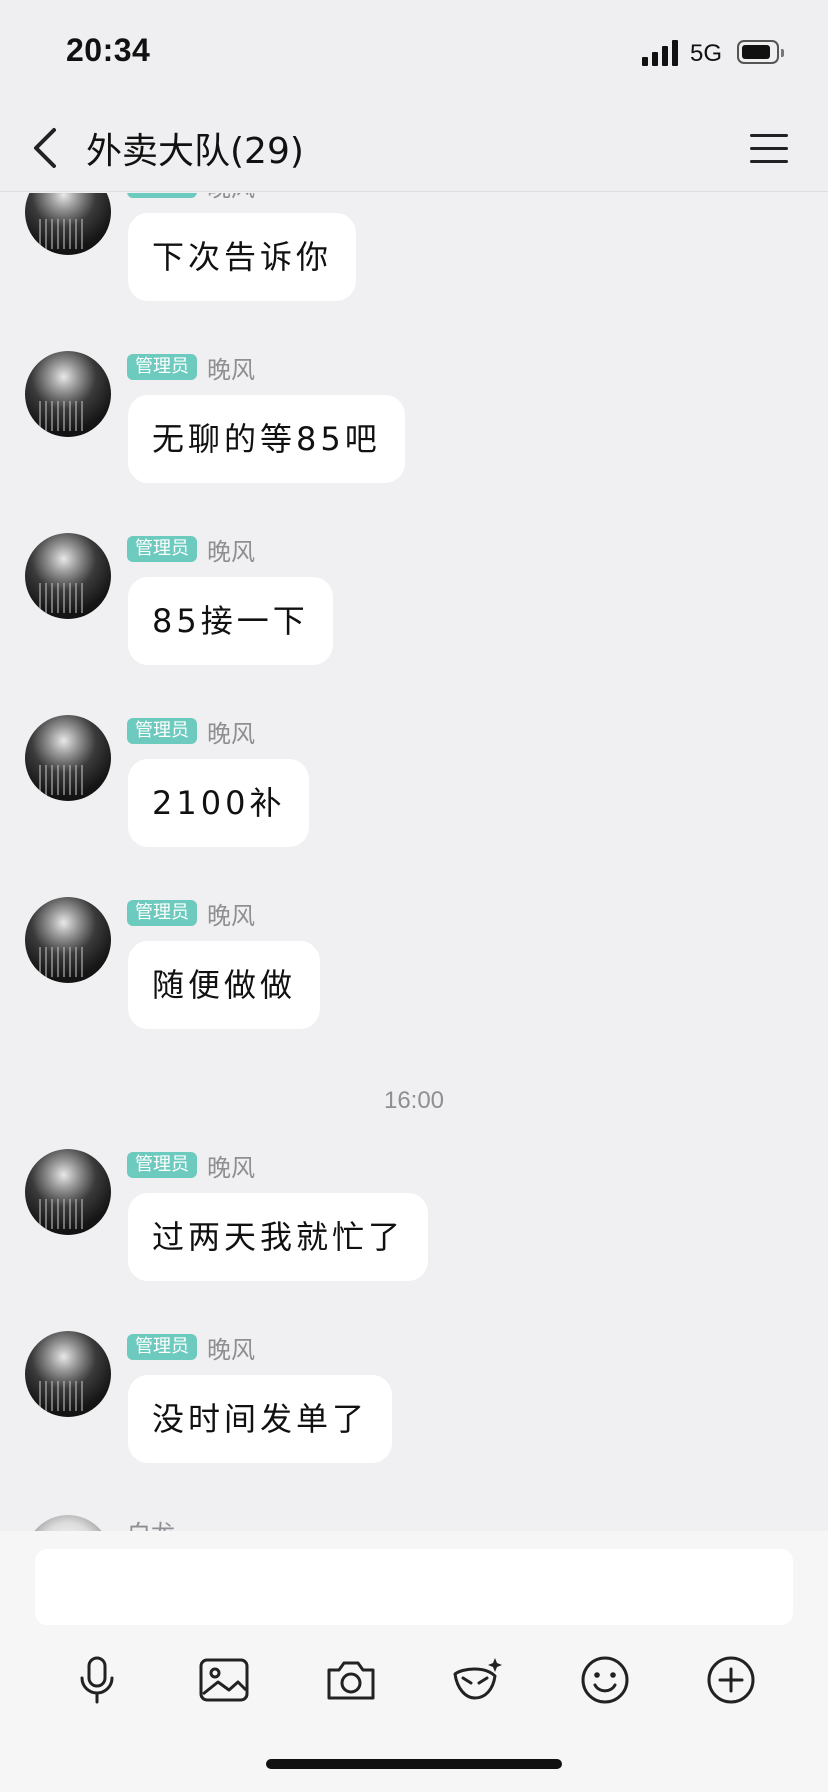 This screenshot has height=1792, width=828. I want to click on emoji-icon, so click(605, 1680).